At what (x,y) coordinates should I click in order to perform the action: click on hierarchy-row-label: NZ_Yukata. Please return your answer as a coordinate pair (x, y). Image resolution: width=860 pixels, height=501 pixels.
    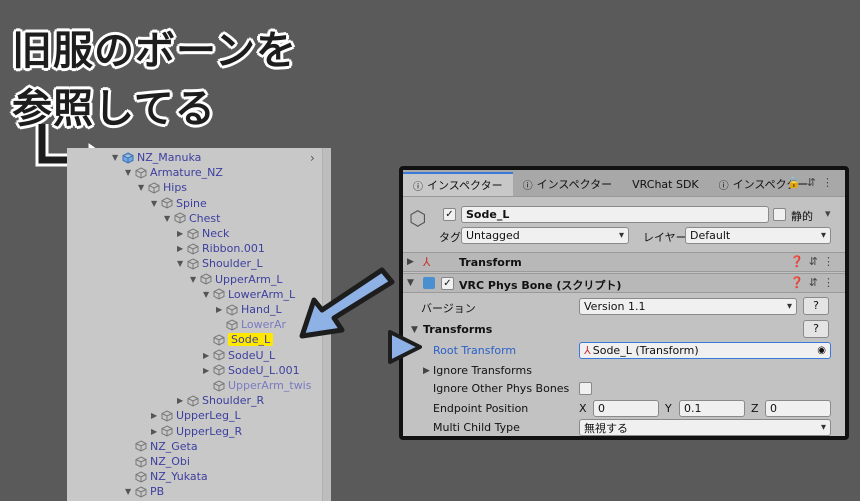
    Looking at the image, I should click on (179, 477).